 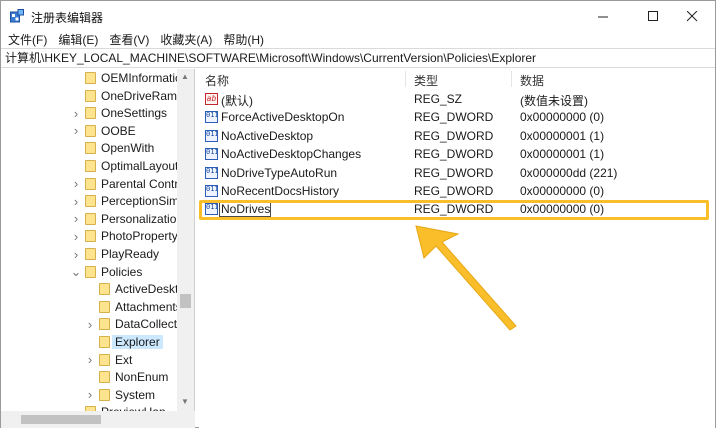 What do you see at coordinates (692, 16) in the screenshot?
I see `close-button` at bounding box center [692, 16].